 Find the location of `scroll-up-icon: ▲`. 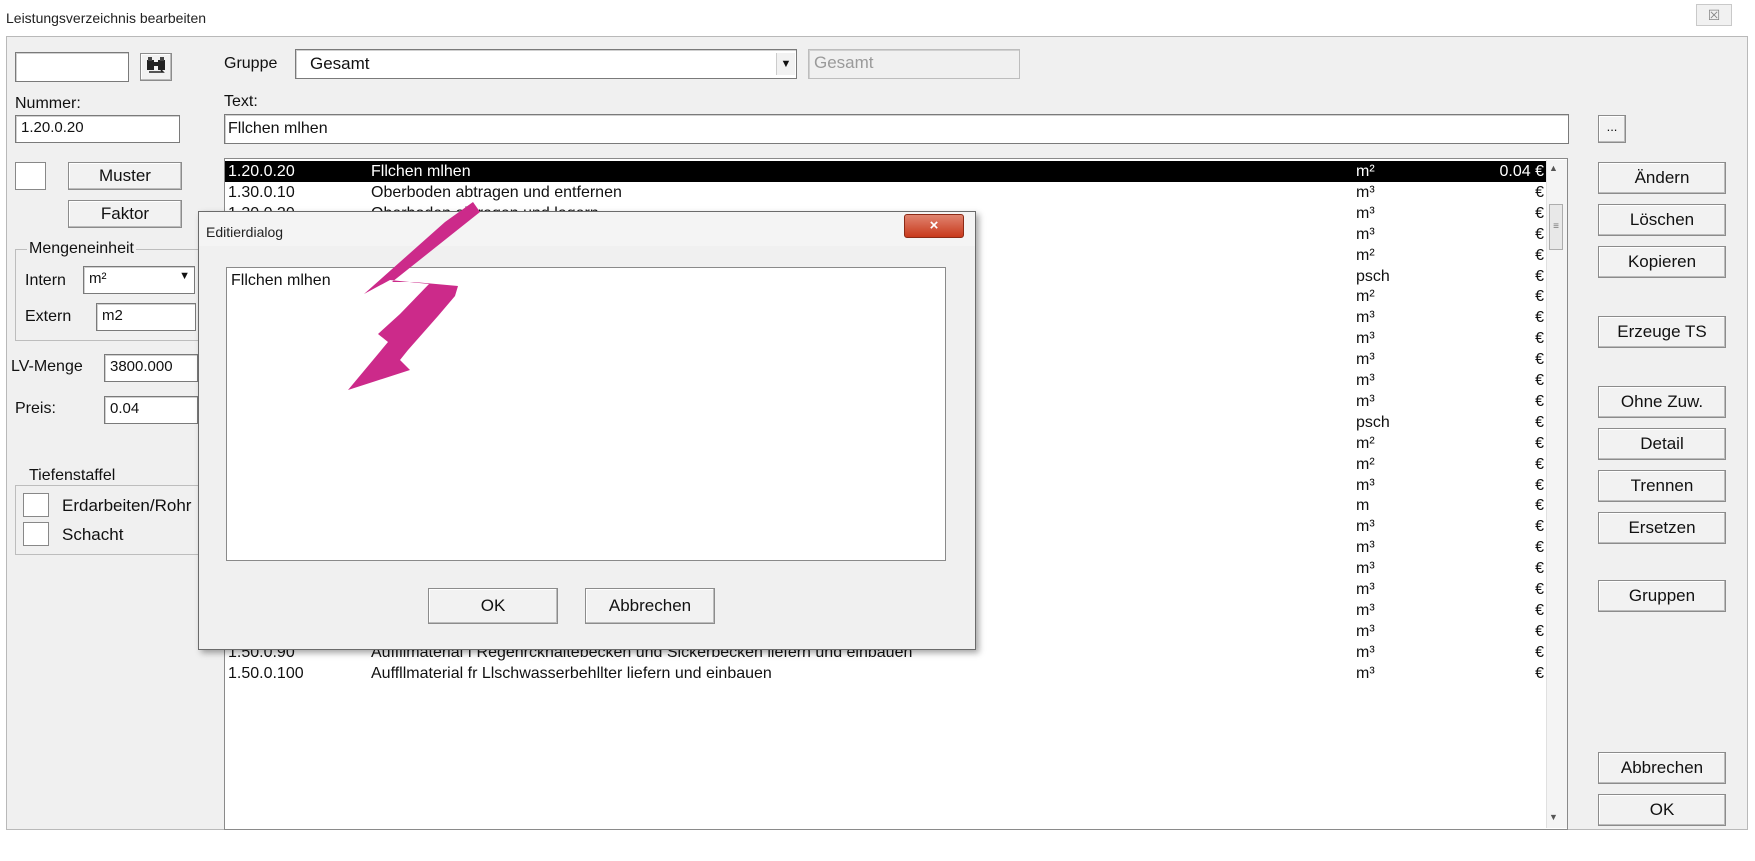

scroll-up-icon: ▲ is located at coordinates (1553, 168).